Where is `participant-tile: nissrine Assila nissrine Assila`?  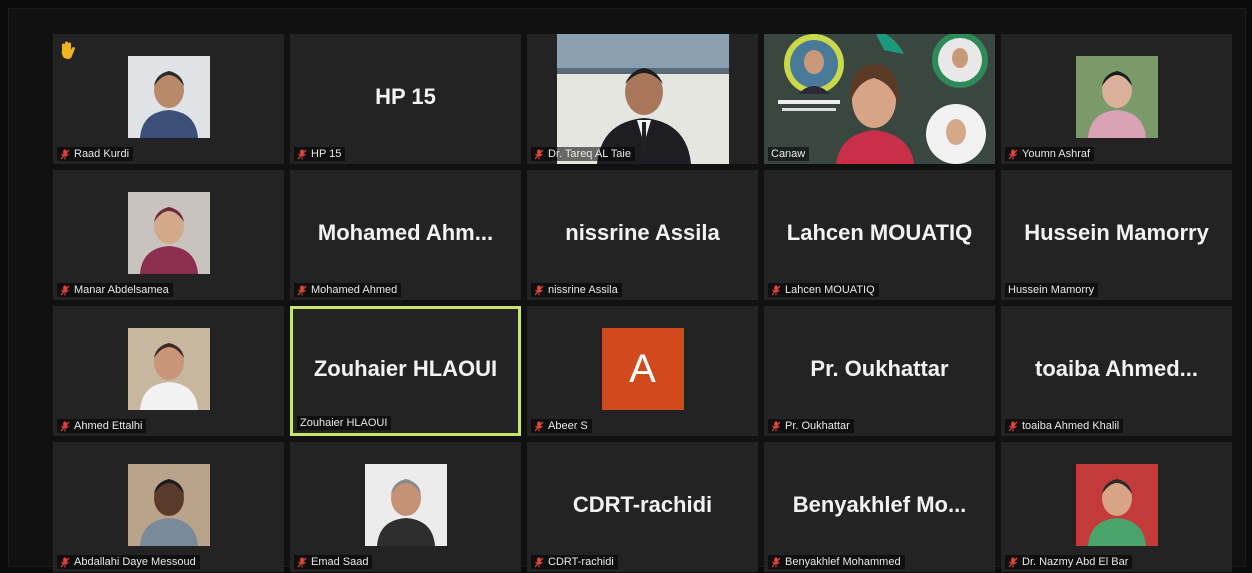
participant-tile: nissrine Assila nissrine Assila is located at coordinates (642, 235).